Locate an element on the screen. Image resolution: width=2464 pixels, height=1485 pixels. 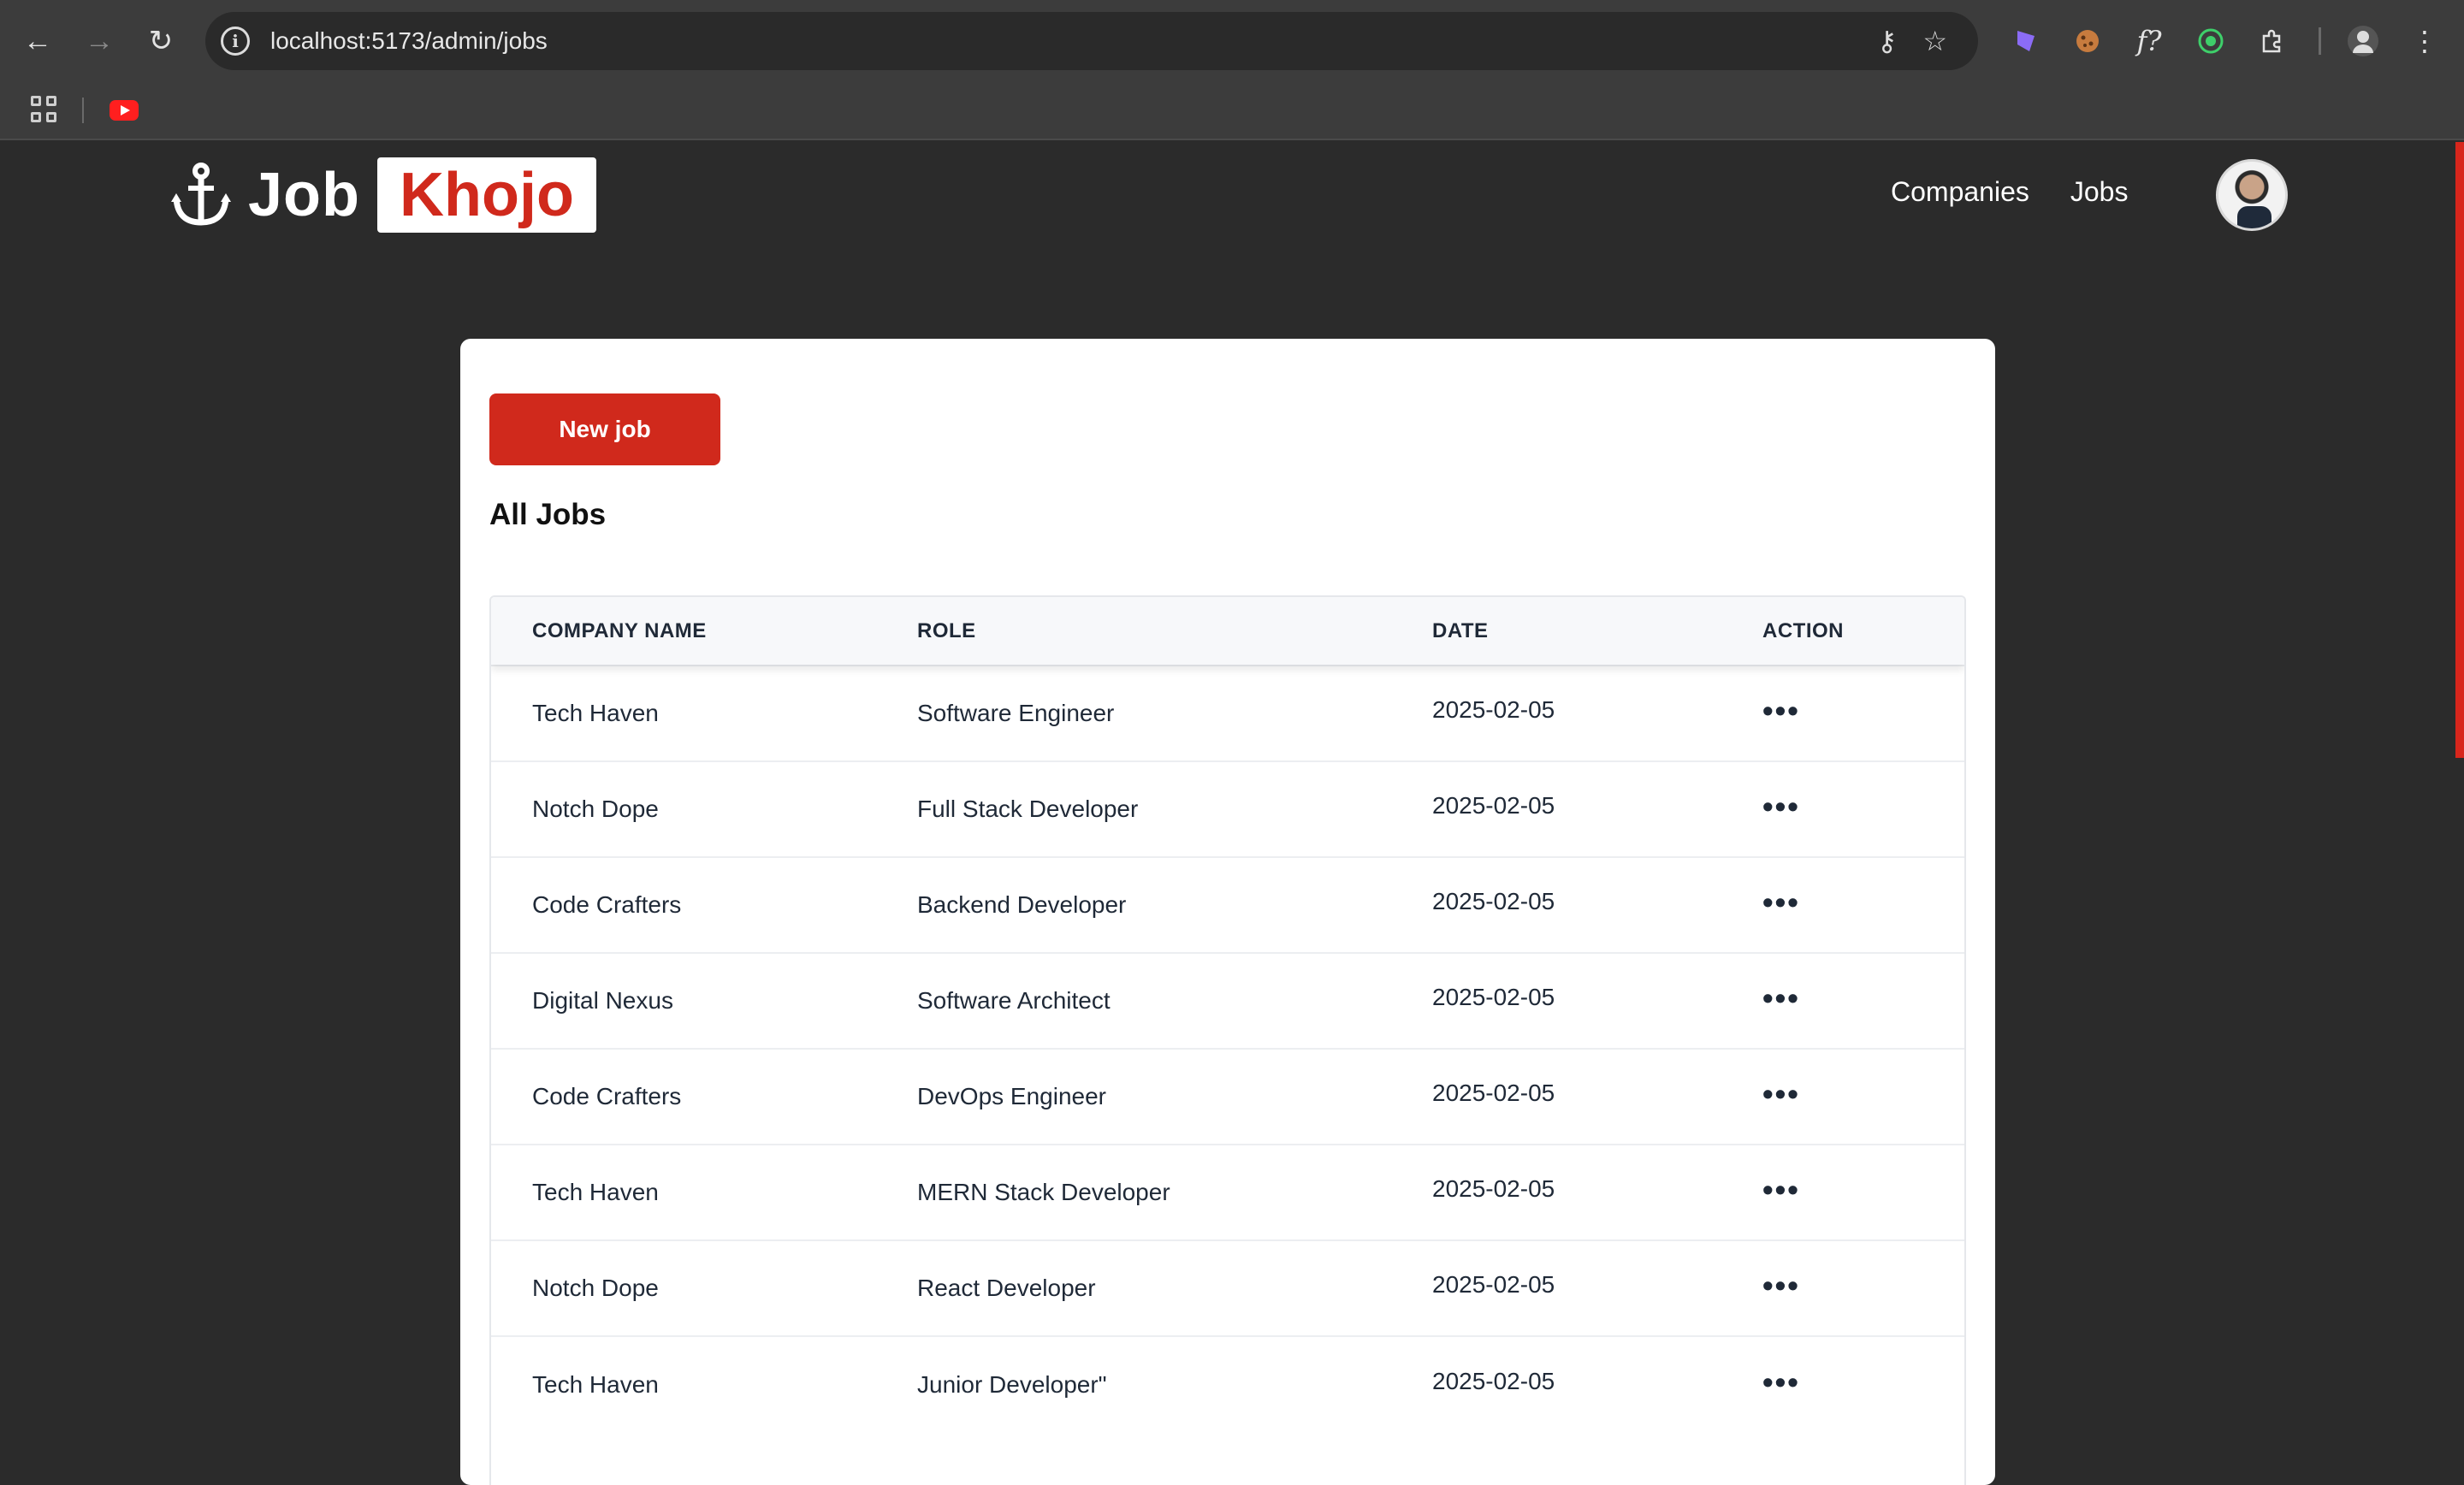
bookmark-divider is located at coordinates (83, 110).